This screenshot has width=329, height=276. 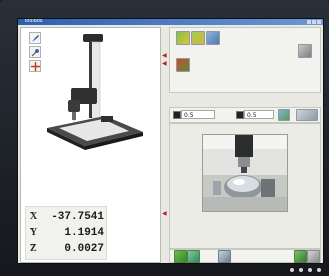 I want to click on parameter-field-b: 0.5, so click(x=259, y=114).